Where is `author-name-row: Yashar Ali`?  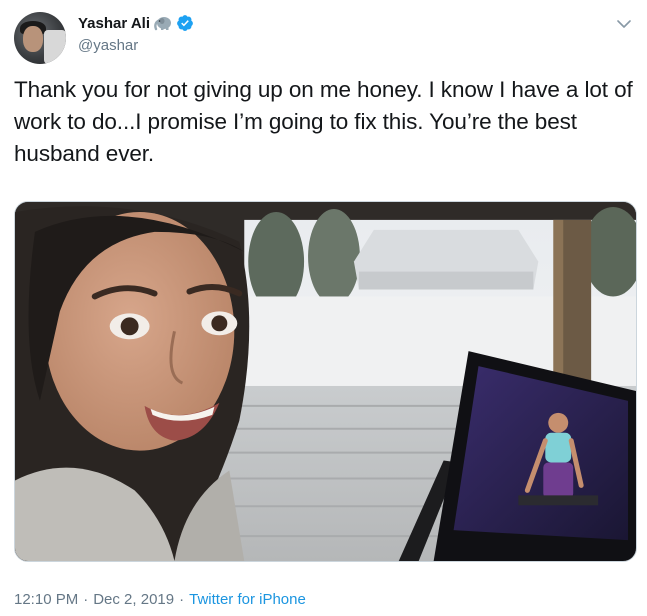
author-name-row: Yashar Ali is located at coordinates (136, 23).